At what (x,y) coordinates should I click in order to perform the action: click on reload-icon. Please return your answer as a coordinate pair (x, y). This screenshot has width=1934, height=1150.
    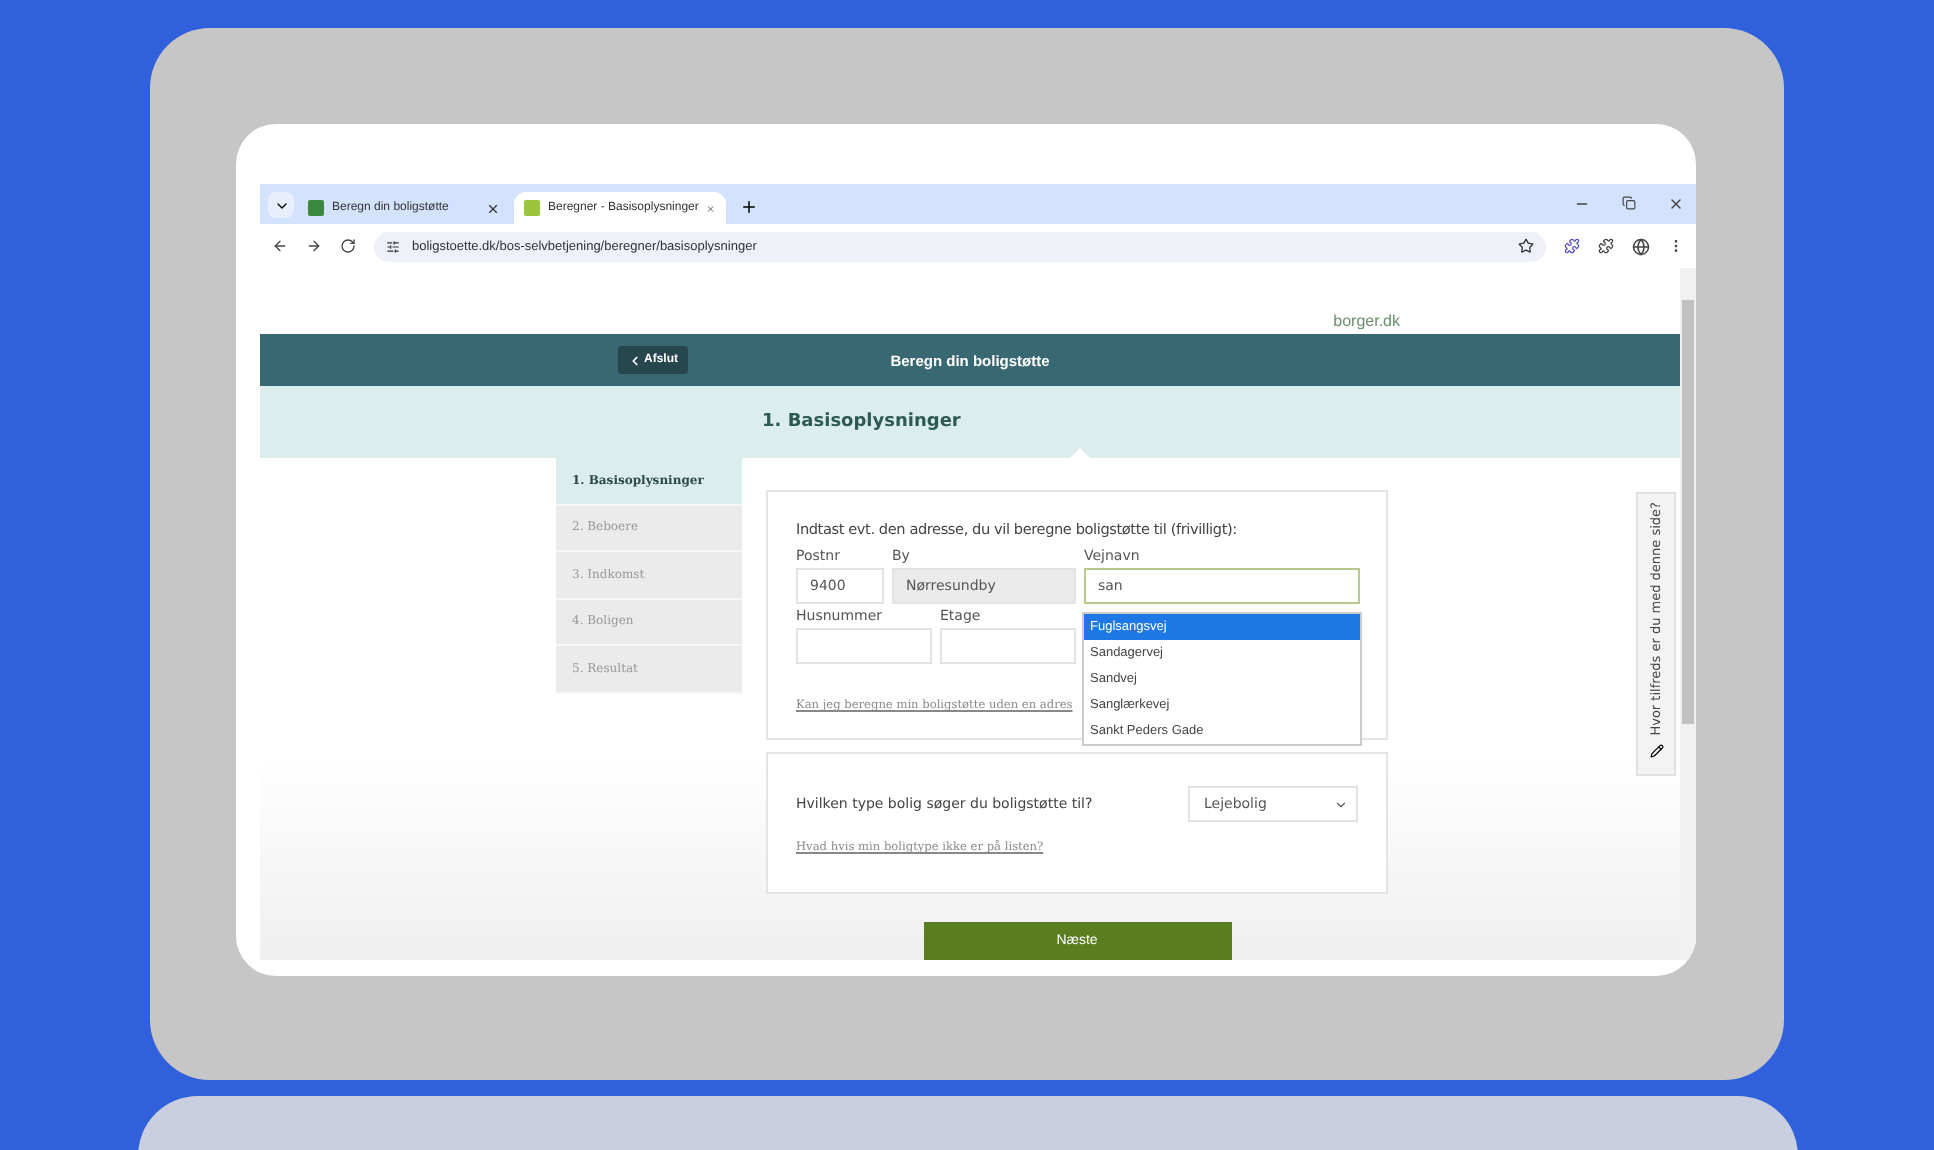
    Looking at the image, I should click on (348, 246).